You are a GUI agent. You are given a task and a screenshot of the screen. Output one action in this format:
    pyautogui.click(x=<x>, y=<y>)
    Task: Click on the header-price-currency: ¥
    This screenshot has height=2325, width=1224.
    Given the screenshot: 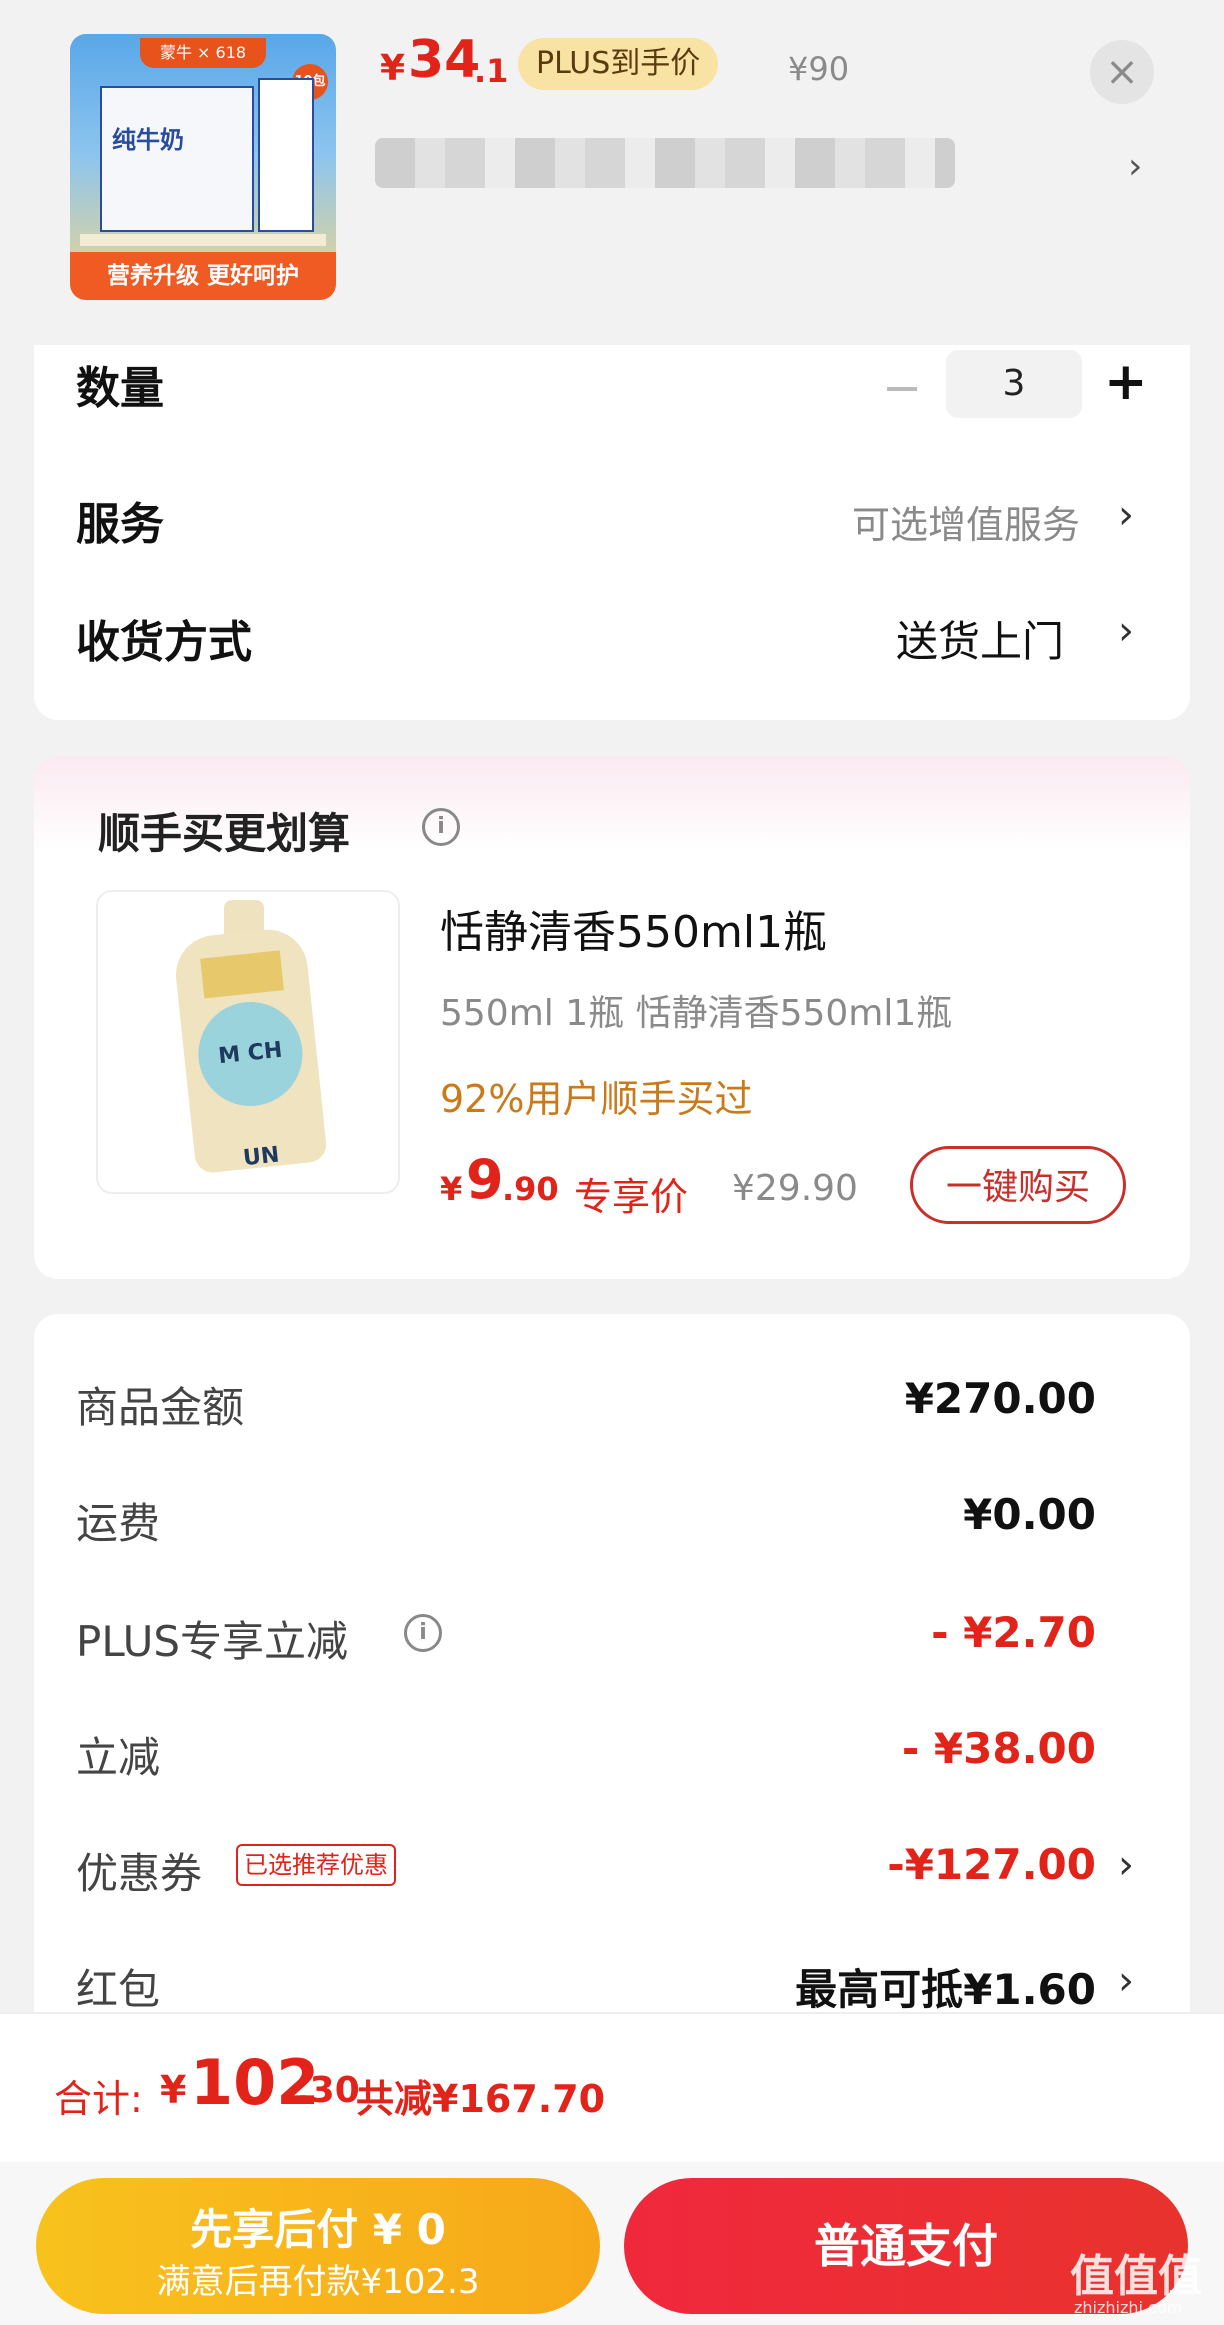 What is the action you would take?
    pyautogui.click(x=393, y=68)
    